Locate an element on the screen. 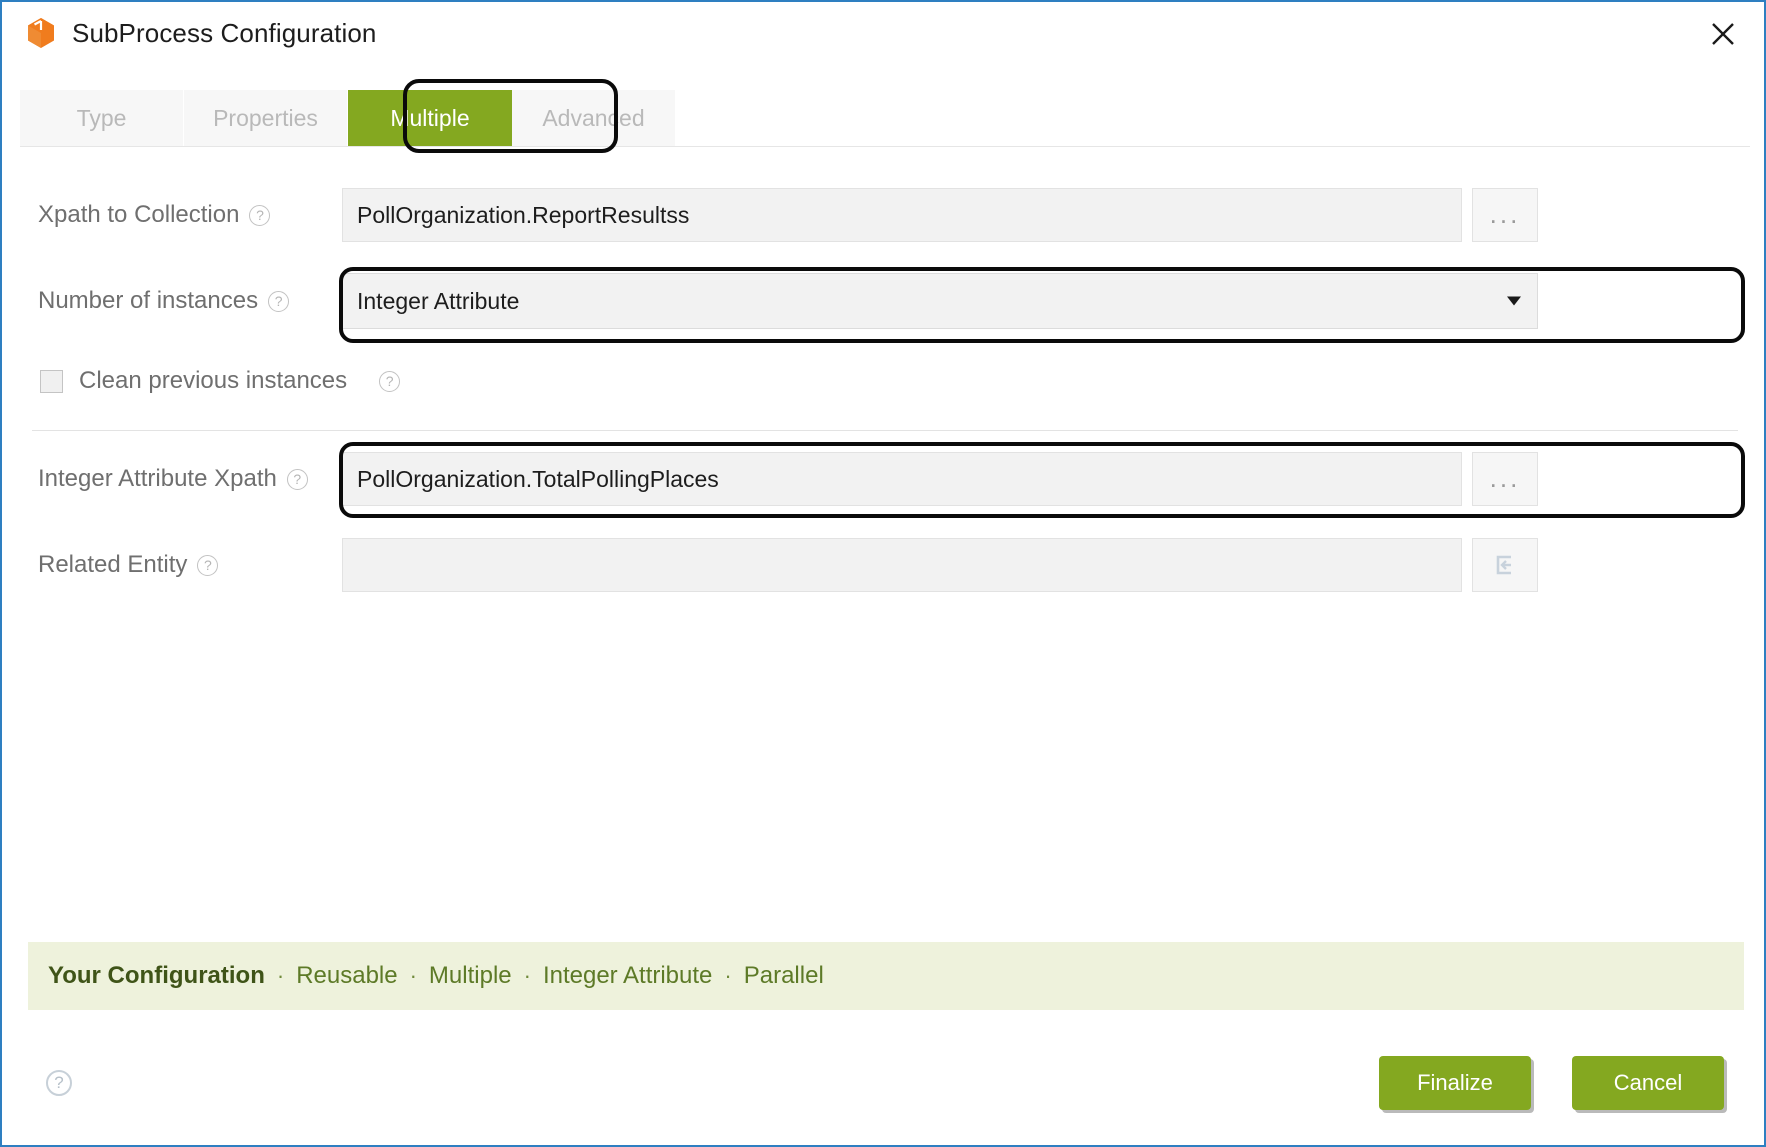  tab-properties-label: Properties is located at coordinates (265, 117).